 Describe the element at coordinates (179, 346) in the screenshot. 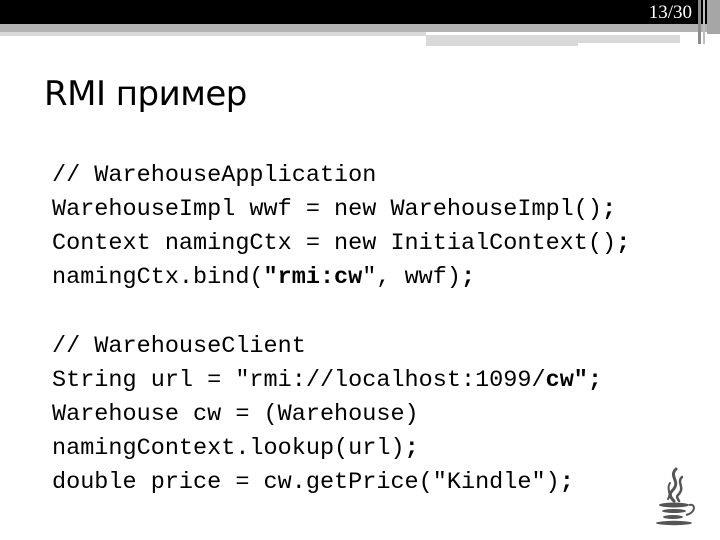

I see `code-segment: // WarehouseClient` at that location.